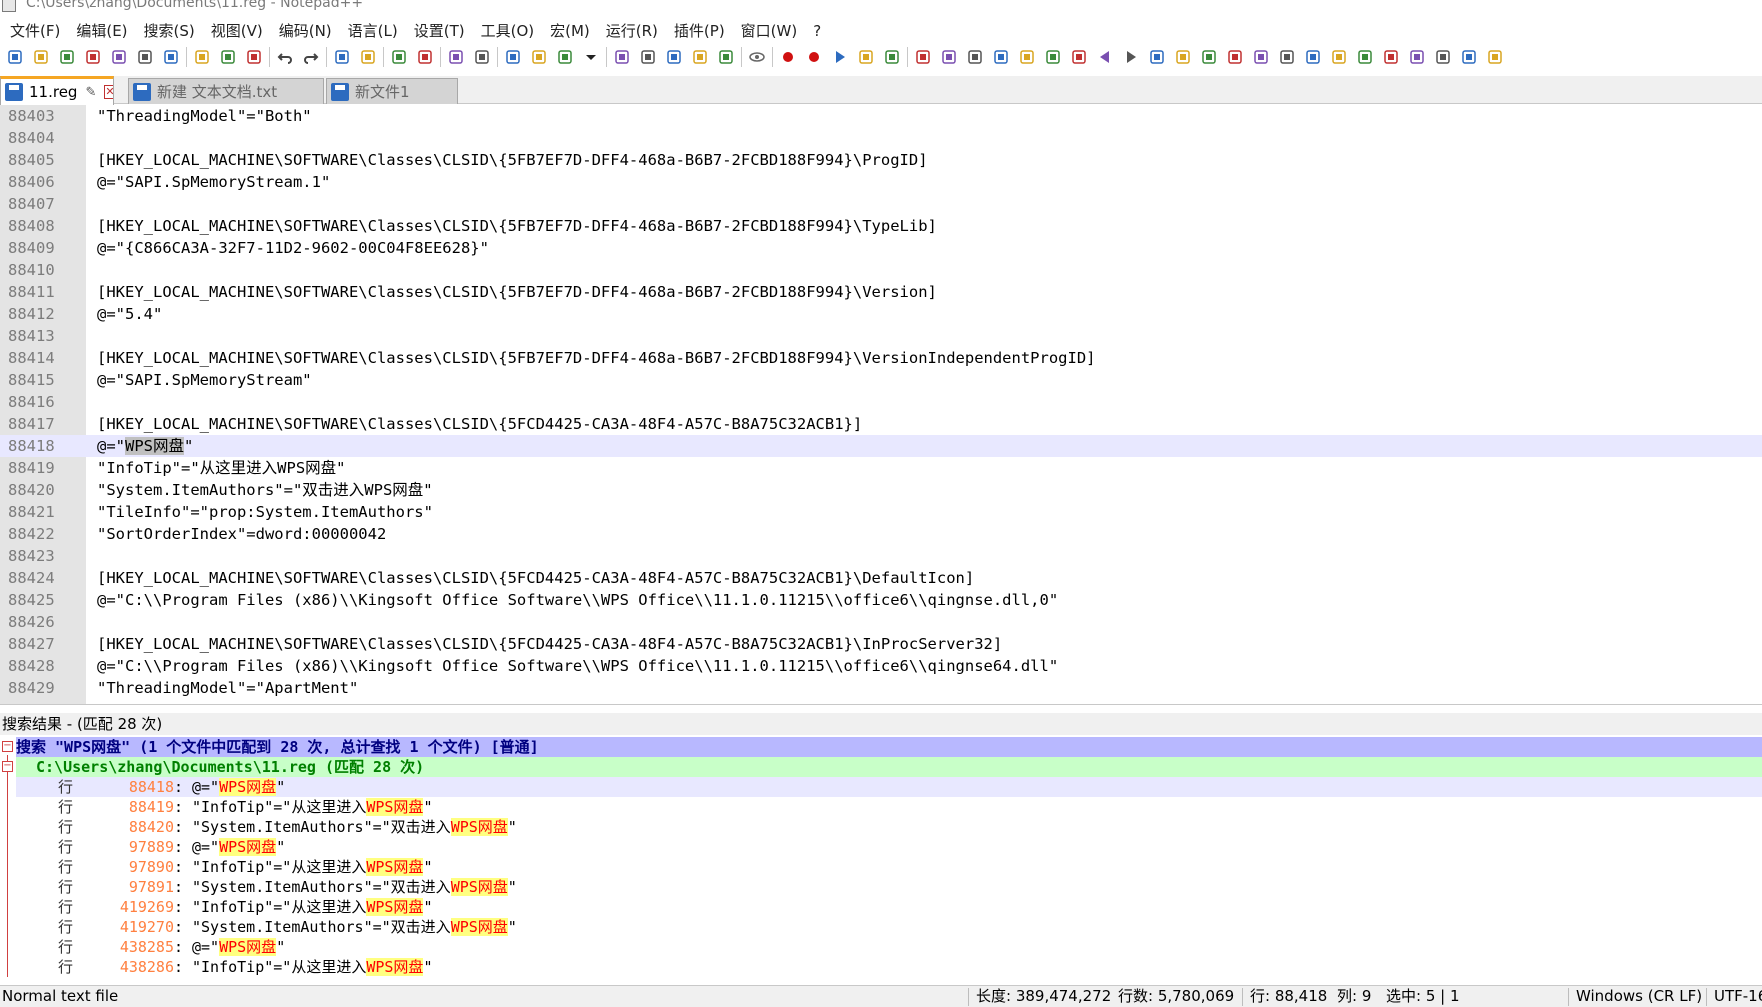 The width and height of the screenshot is (1762, 1007). What do you see at coordinates (90, 92) in the screenshot?
I see `pin-icon: ✎` at bounding box center [90, 92].